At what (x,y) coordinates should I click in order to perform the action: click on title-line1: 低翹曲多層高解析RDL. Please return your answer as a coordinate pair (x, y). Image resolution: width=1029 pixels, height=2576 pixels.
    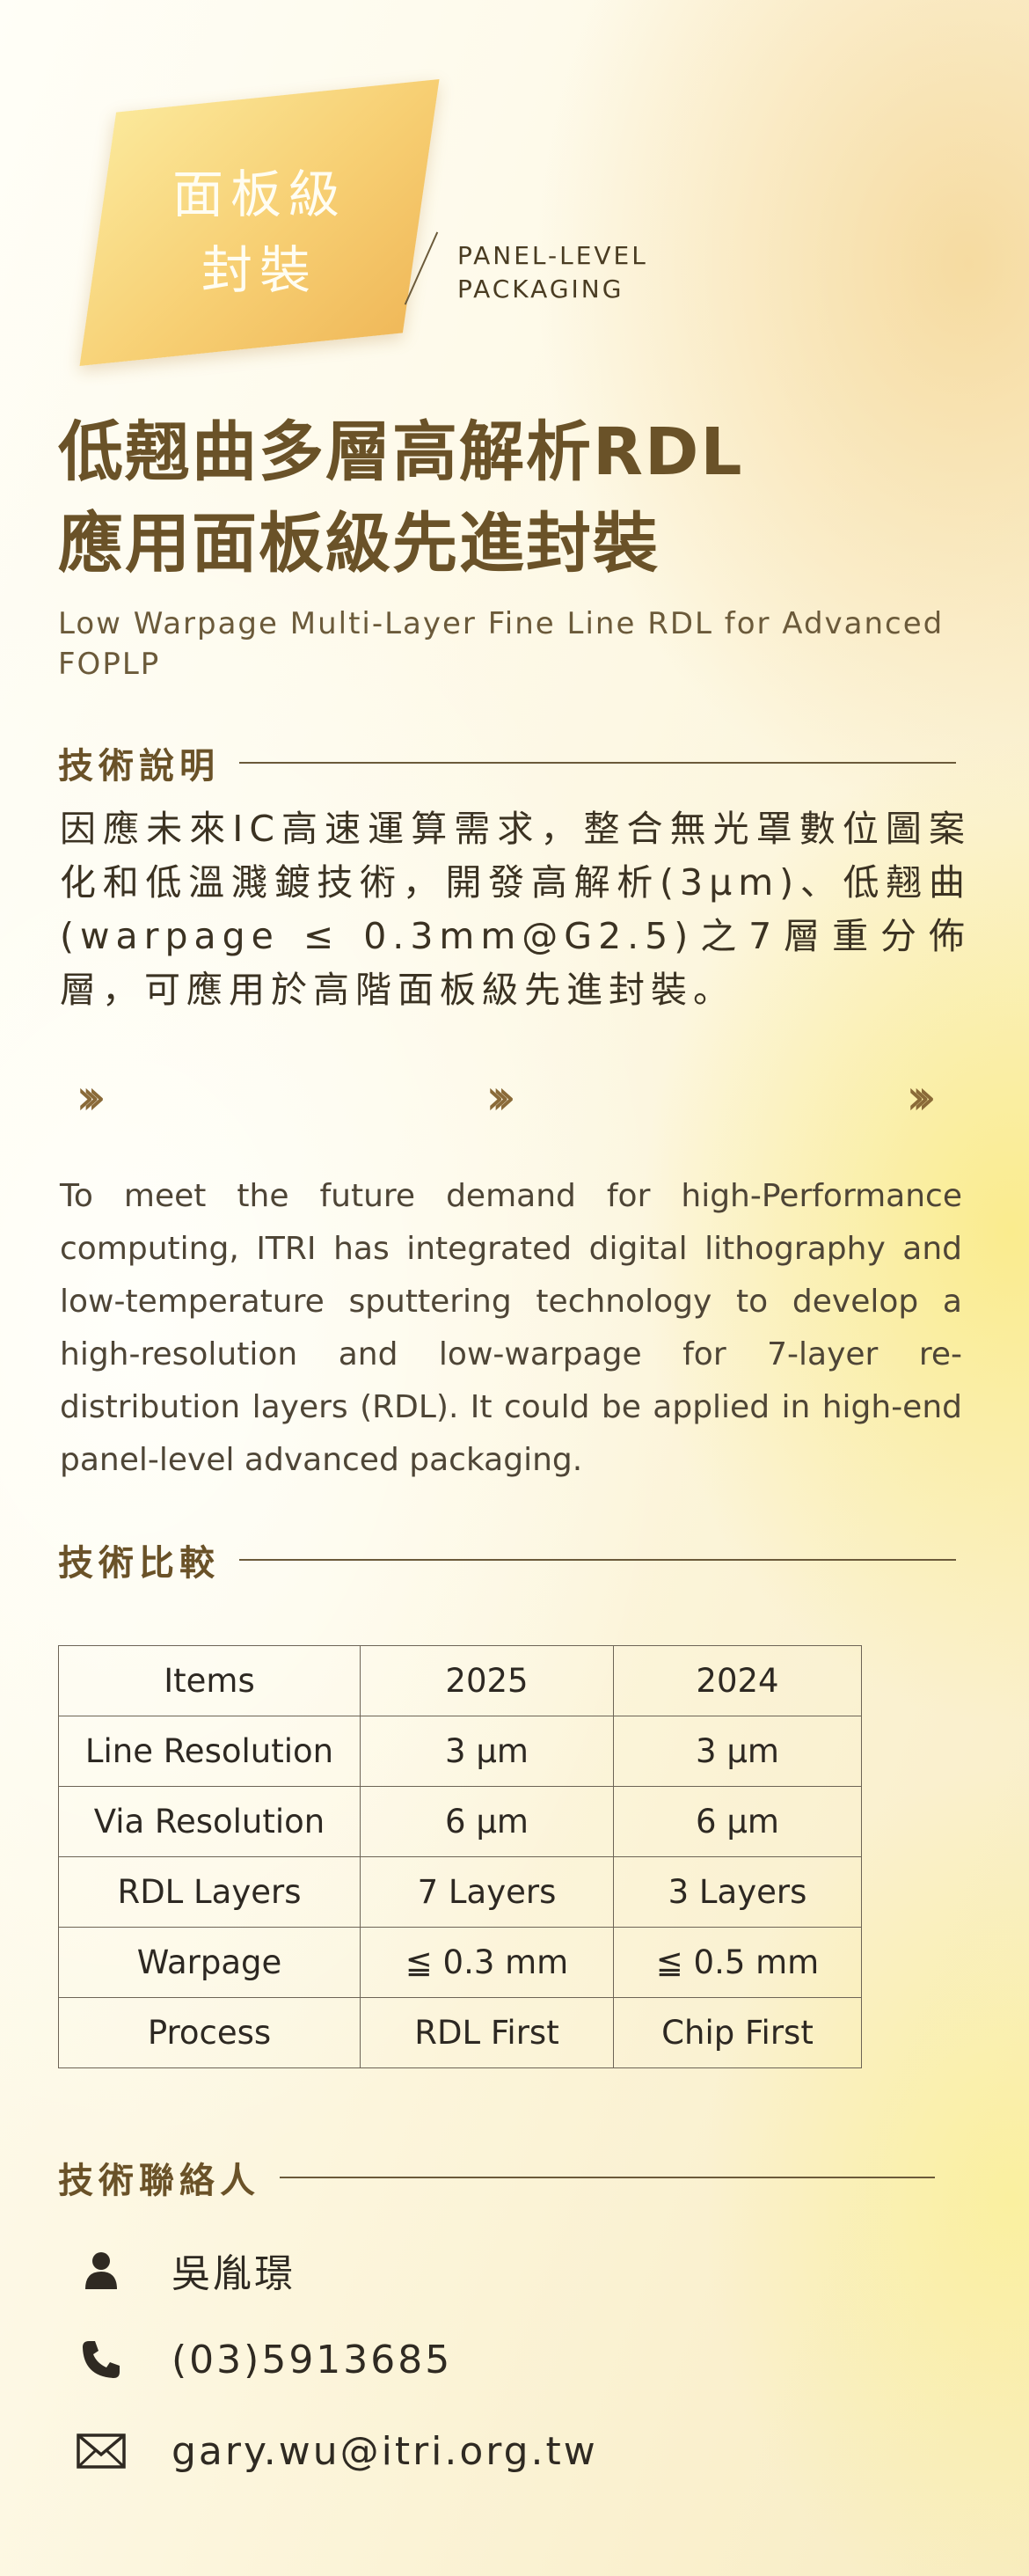
    Looking at the image, I should click on (401, 452).